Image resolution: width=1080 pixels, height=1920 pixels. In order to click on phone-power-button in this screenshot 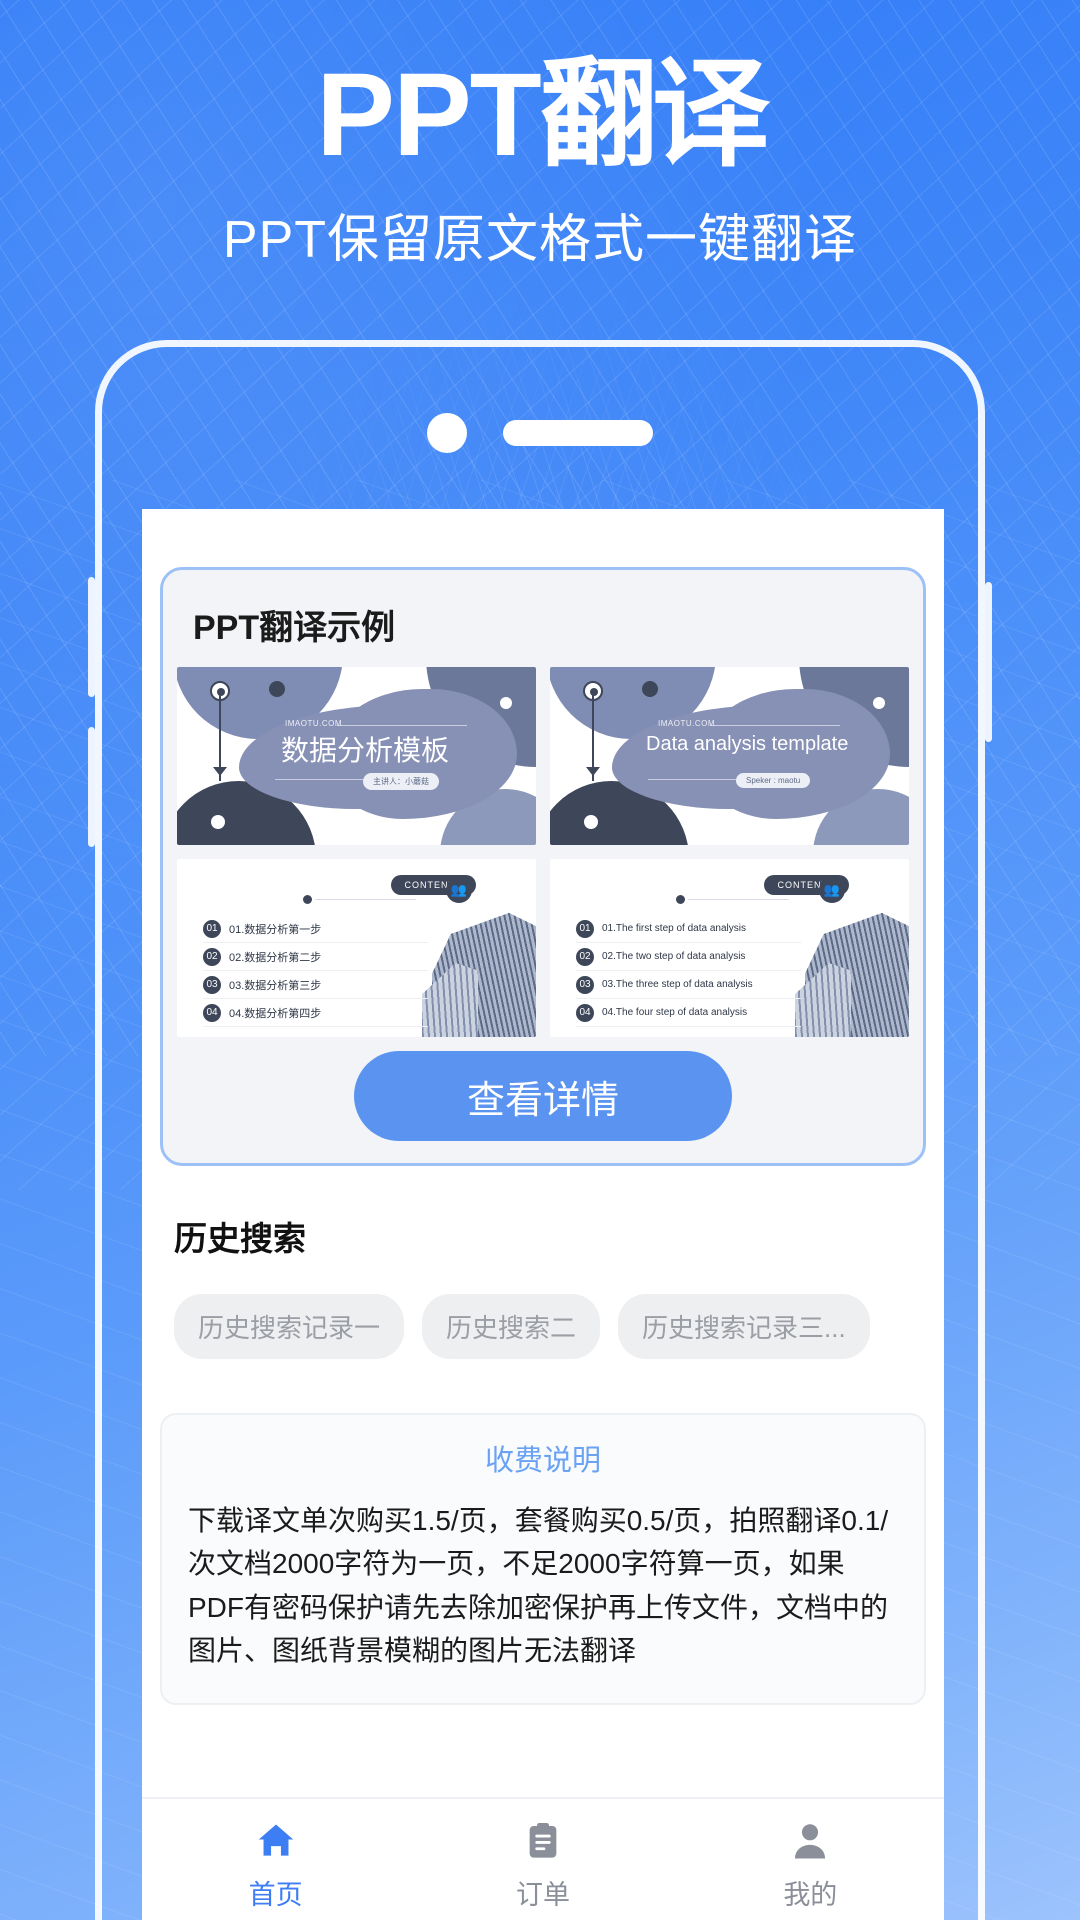, I will do `click(988, 662)`.